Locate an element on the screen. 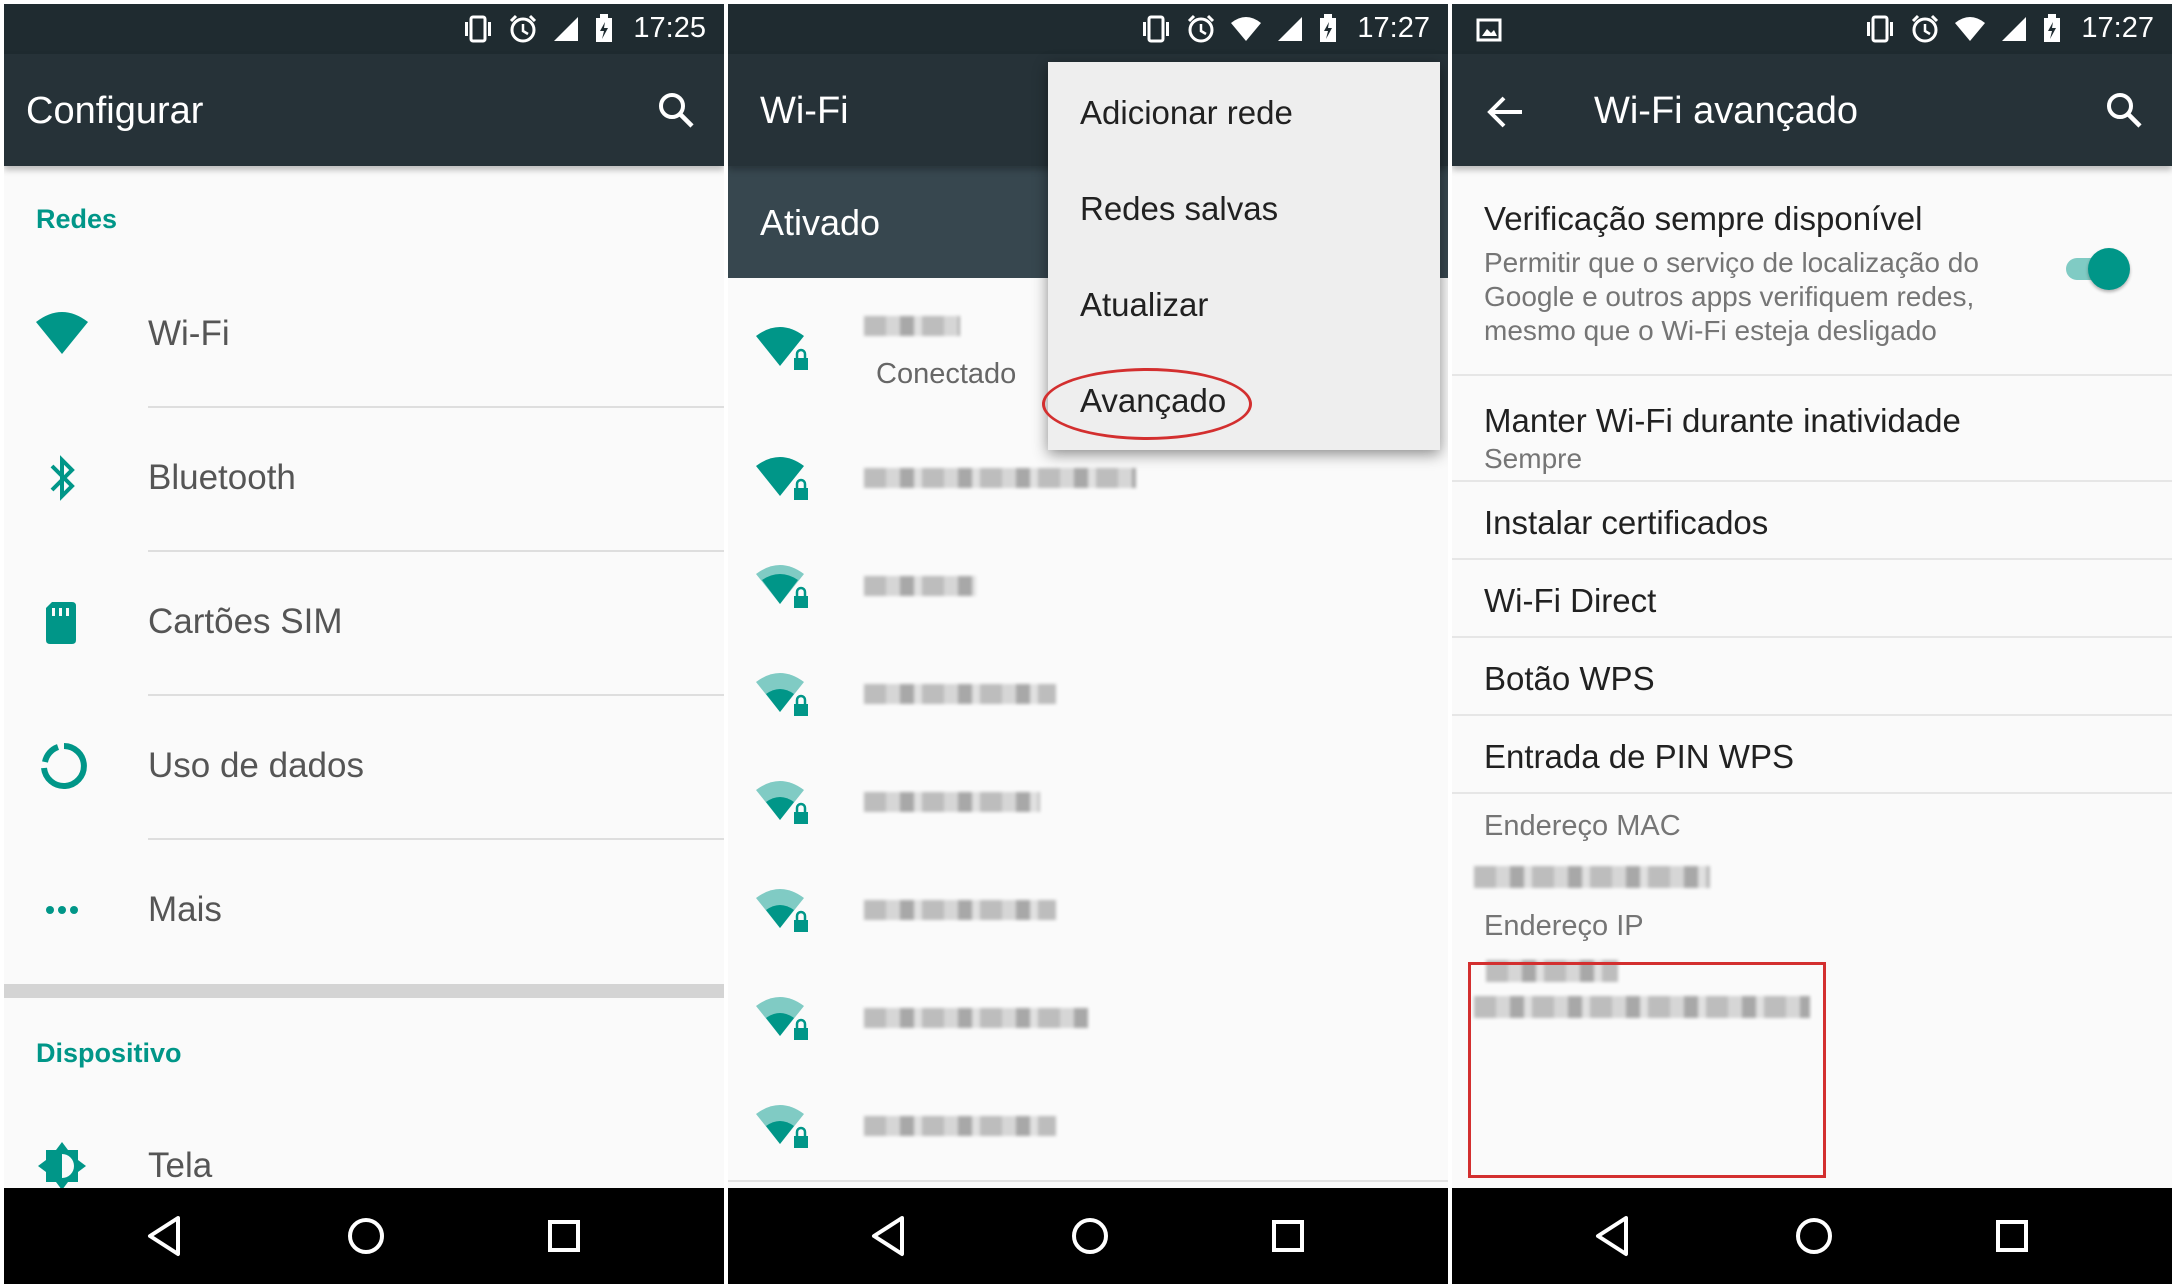 This screenshot has width=2176, height=1288. settings-item-label: Uso de dados is located at coordinates (256, 765).